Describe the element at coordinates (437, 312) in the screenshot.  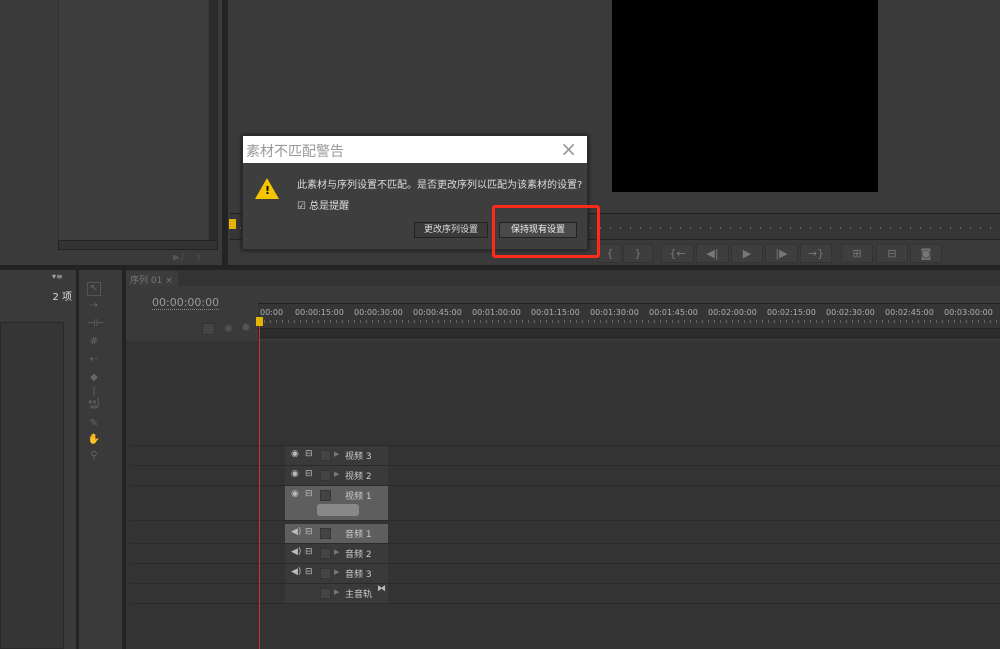
I see `ruler-label: 00:00:45:00` at that location.